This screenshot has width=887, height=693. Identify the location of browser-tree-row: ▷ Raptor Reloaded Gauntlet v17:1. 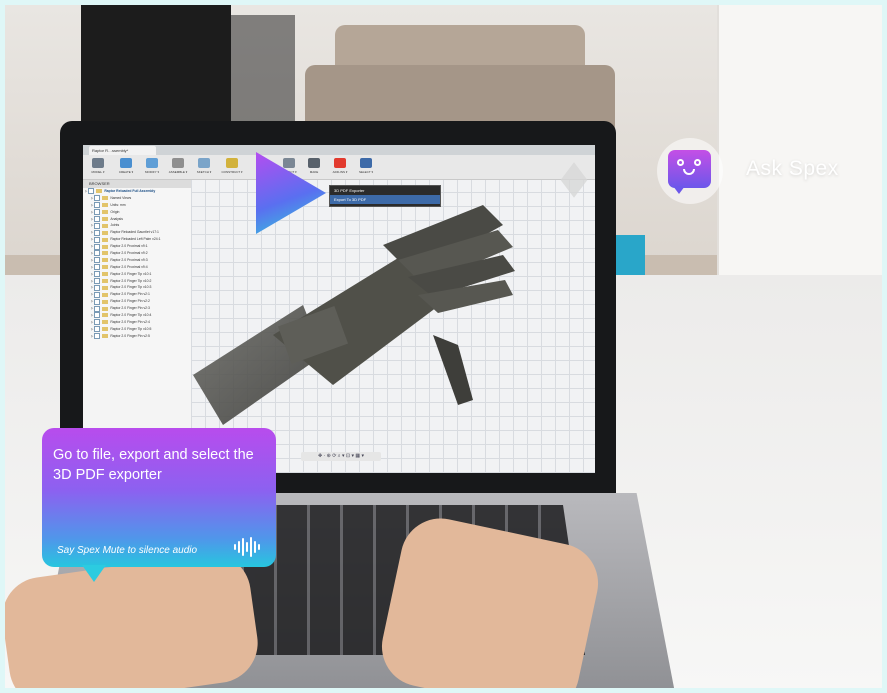
(137, 232).